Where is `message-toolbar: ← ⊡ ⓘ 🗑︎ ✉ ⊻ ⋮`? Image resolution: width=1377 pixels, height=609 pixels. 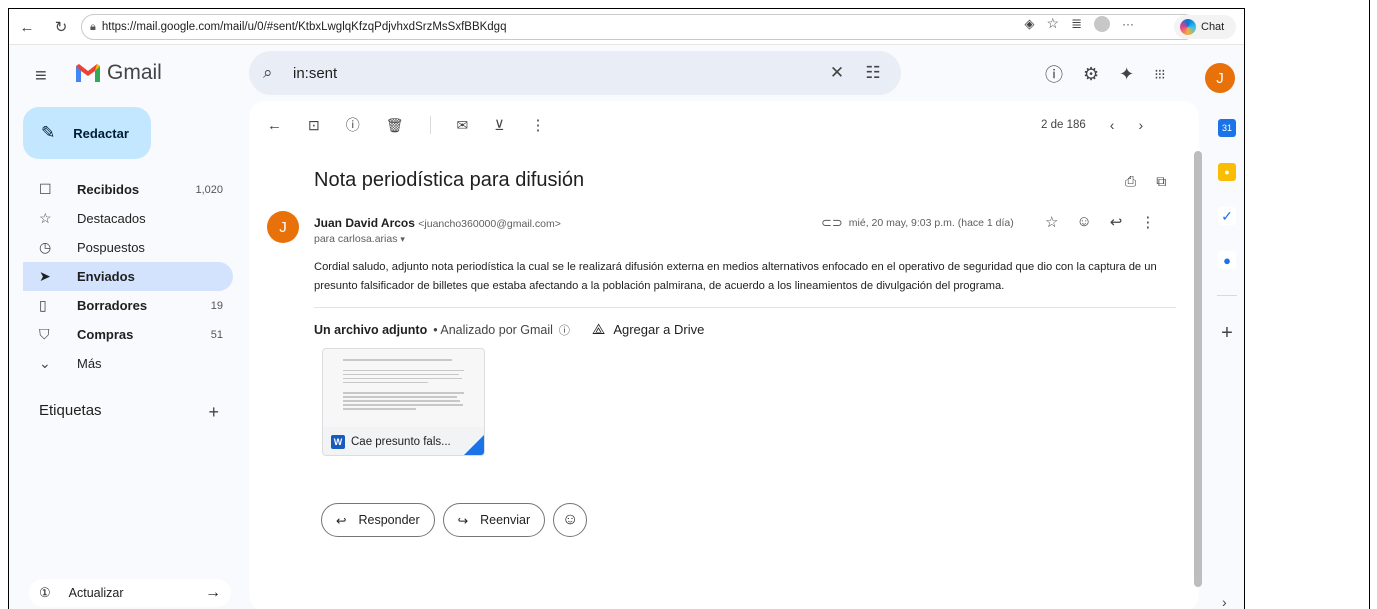 message-toolbar: ← ⊡ ⓘ 🗑︎ ✉ ⊻ ⋮ is located at coordinates (406, 125).